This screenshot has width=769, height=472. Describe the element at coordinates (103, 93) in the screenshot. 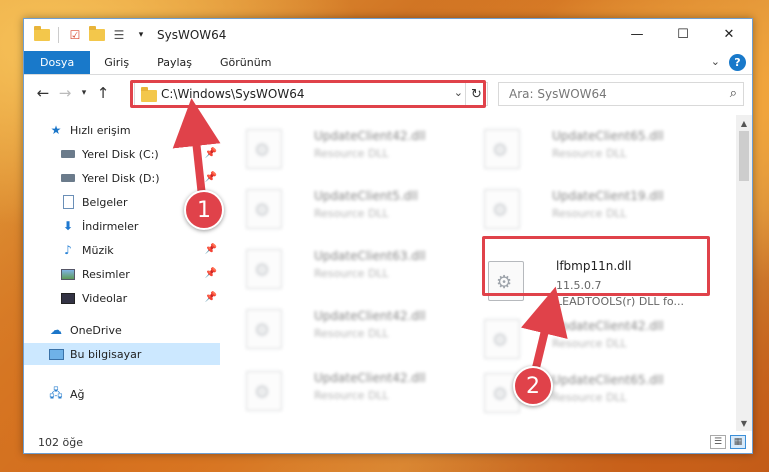

I see `up-arrow-icon: ↑` at that location.